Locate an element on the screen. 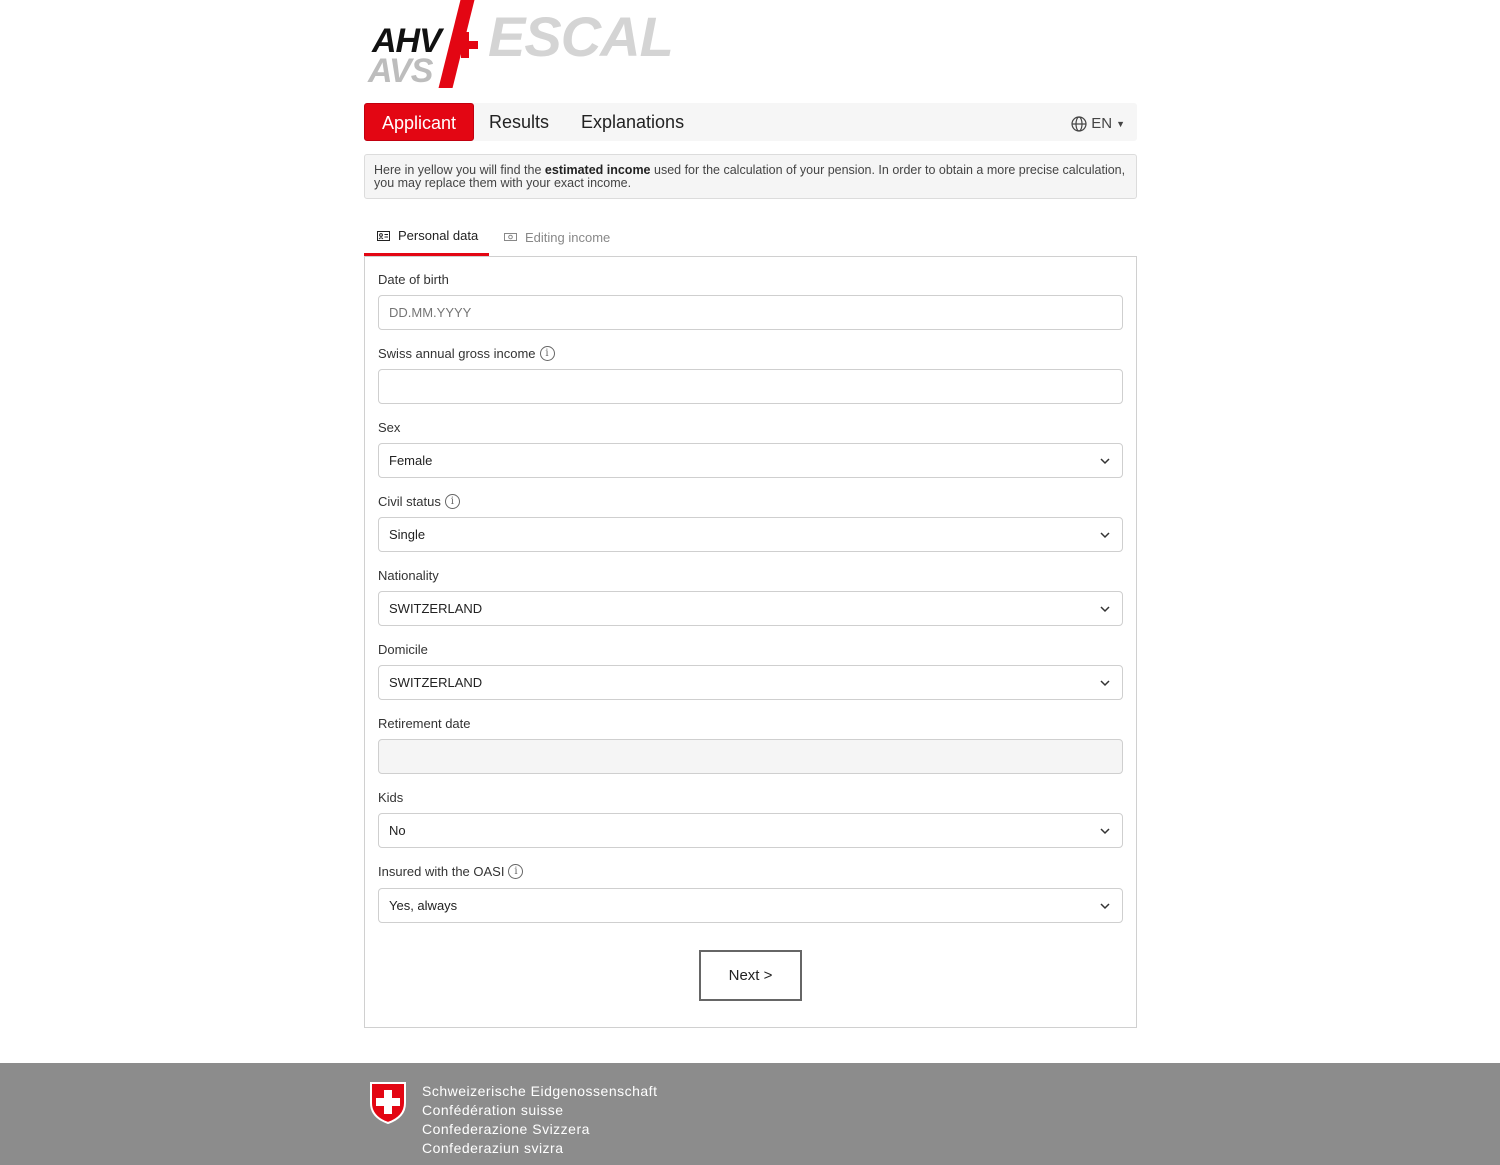 The height and width of the screenshot is (1165, 1500). logo-cross-v is located at coordinates (465, 45).